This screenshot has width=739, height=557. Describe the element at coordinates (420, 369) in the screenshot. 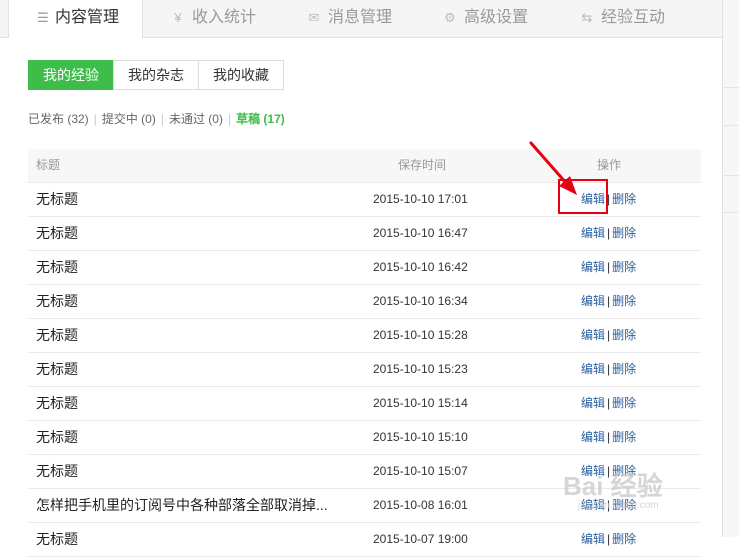

I see `row-save-time: 2015-10-10 15:23` at that location.